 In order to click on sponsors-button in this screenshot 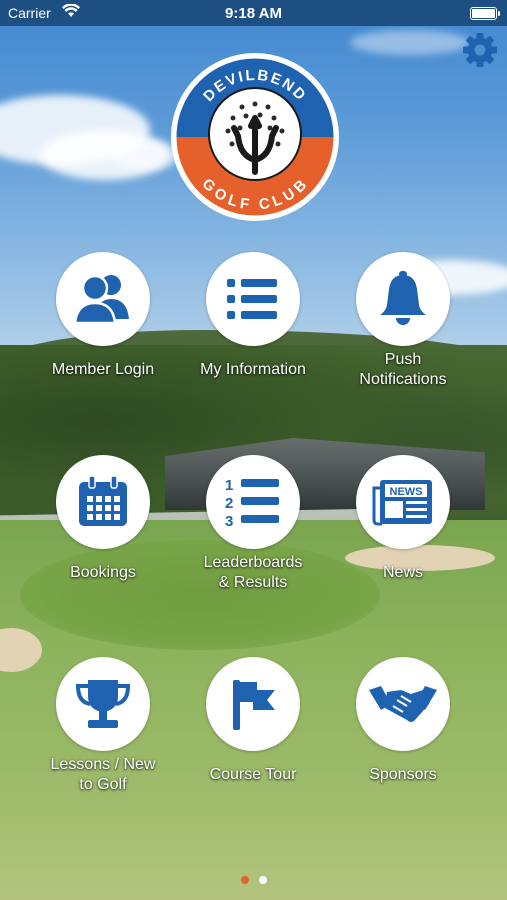, I will do `click(403, 704)`.